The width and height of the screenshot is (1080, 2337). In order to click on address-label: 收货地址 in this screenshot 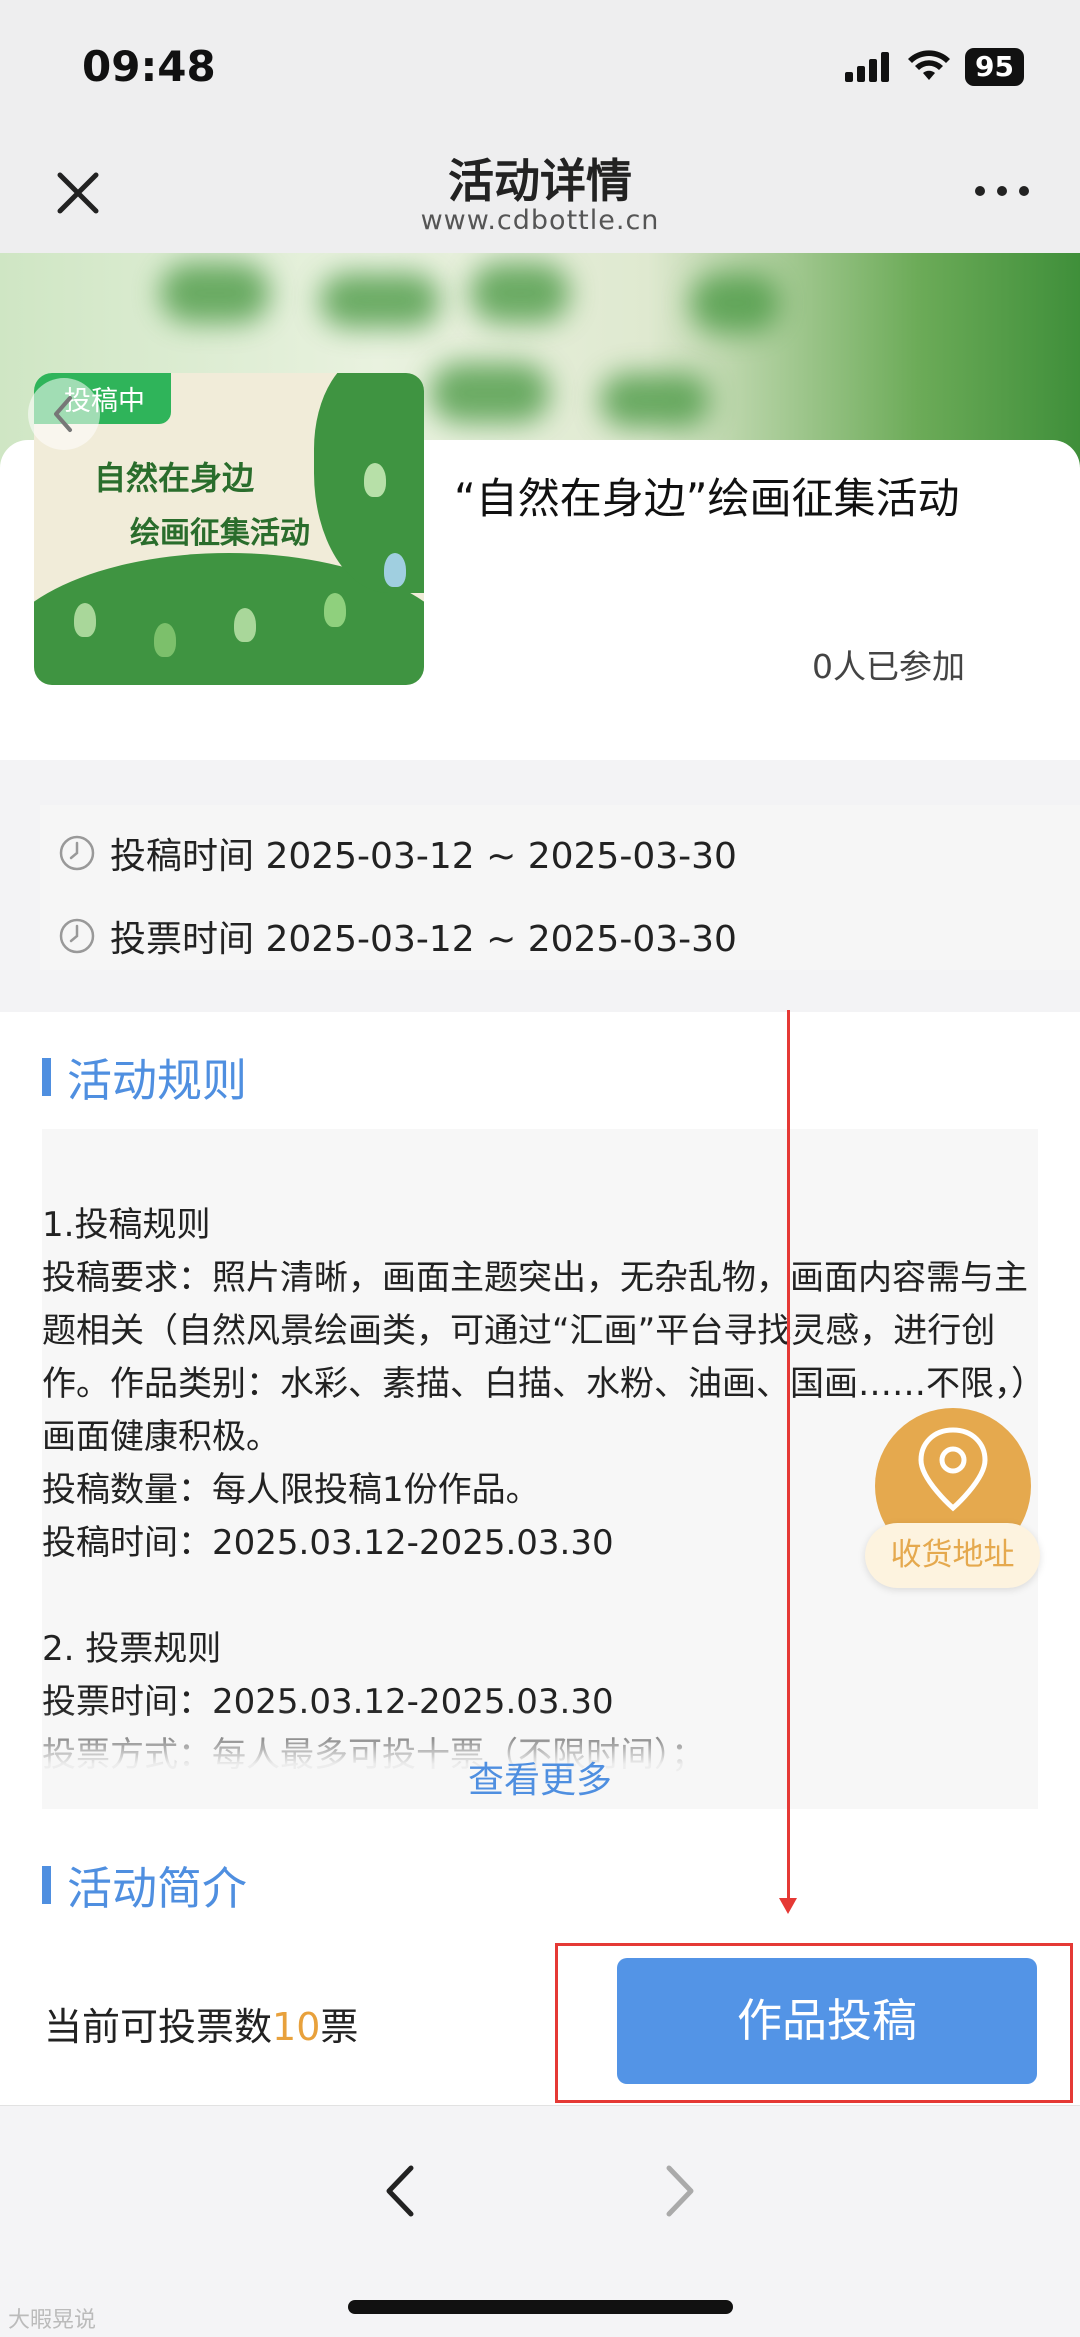, I will do `click(952, 1555)`.